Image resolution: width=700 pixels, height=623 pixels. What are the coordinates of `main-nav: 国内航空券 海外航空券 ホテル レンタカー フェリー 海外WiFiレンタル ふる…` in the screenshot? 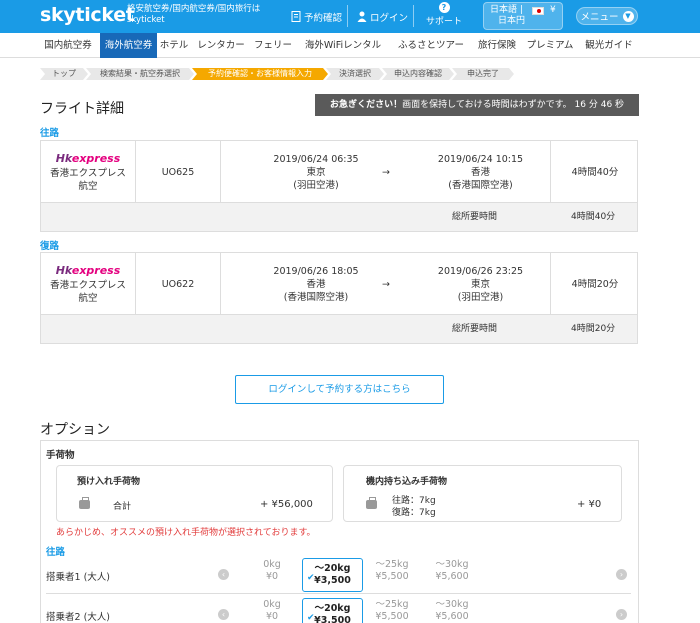 It's located at (350, 45).